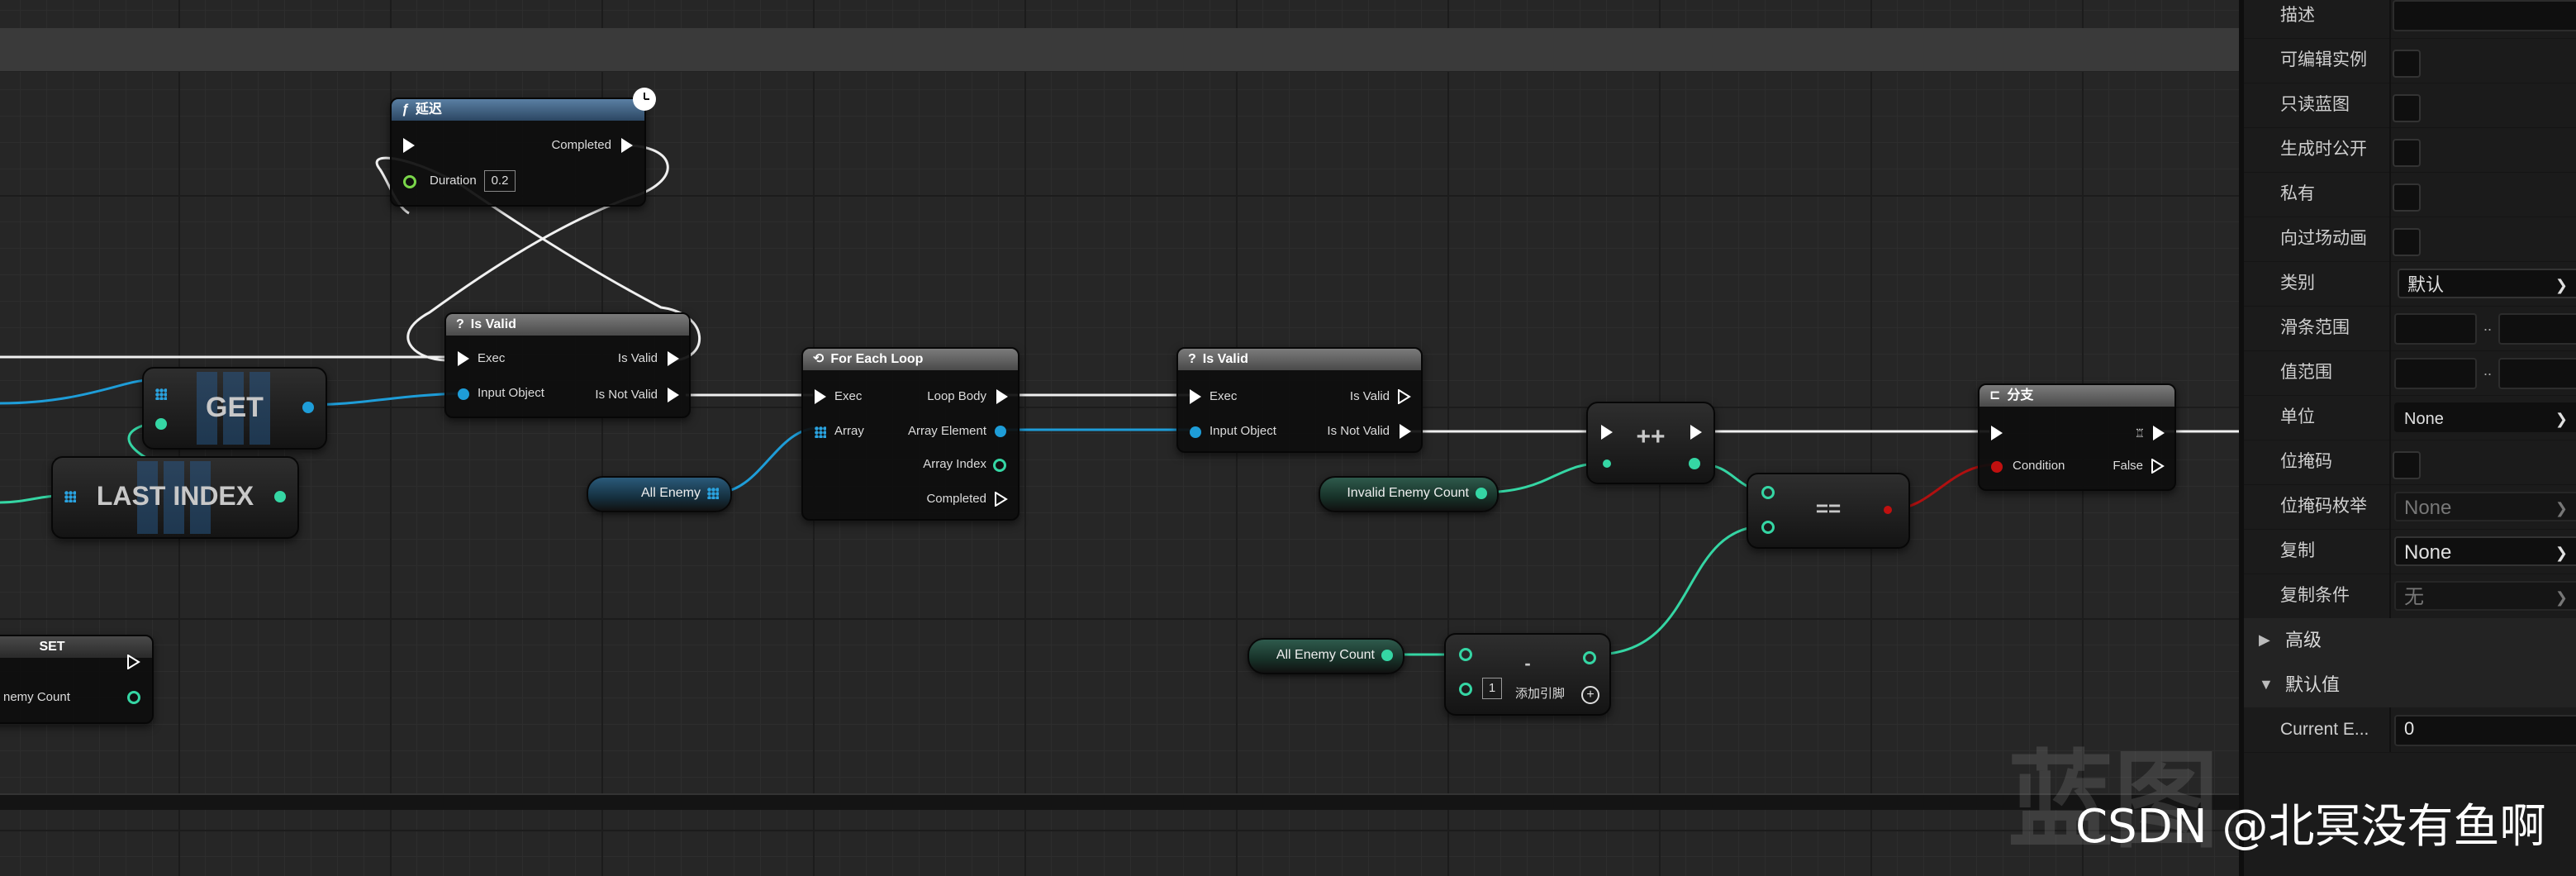 The width and height of the screenshot is (2576, 876). I want to click on is-valid-1-input-object-pin, so click(464, 394).